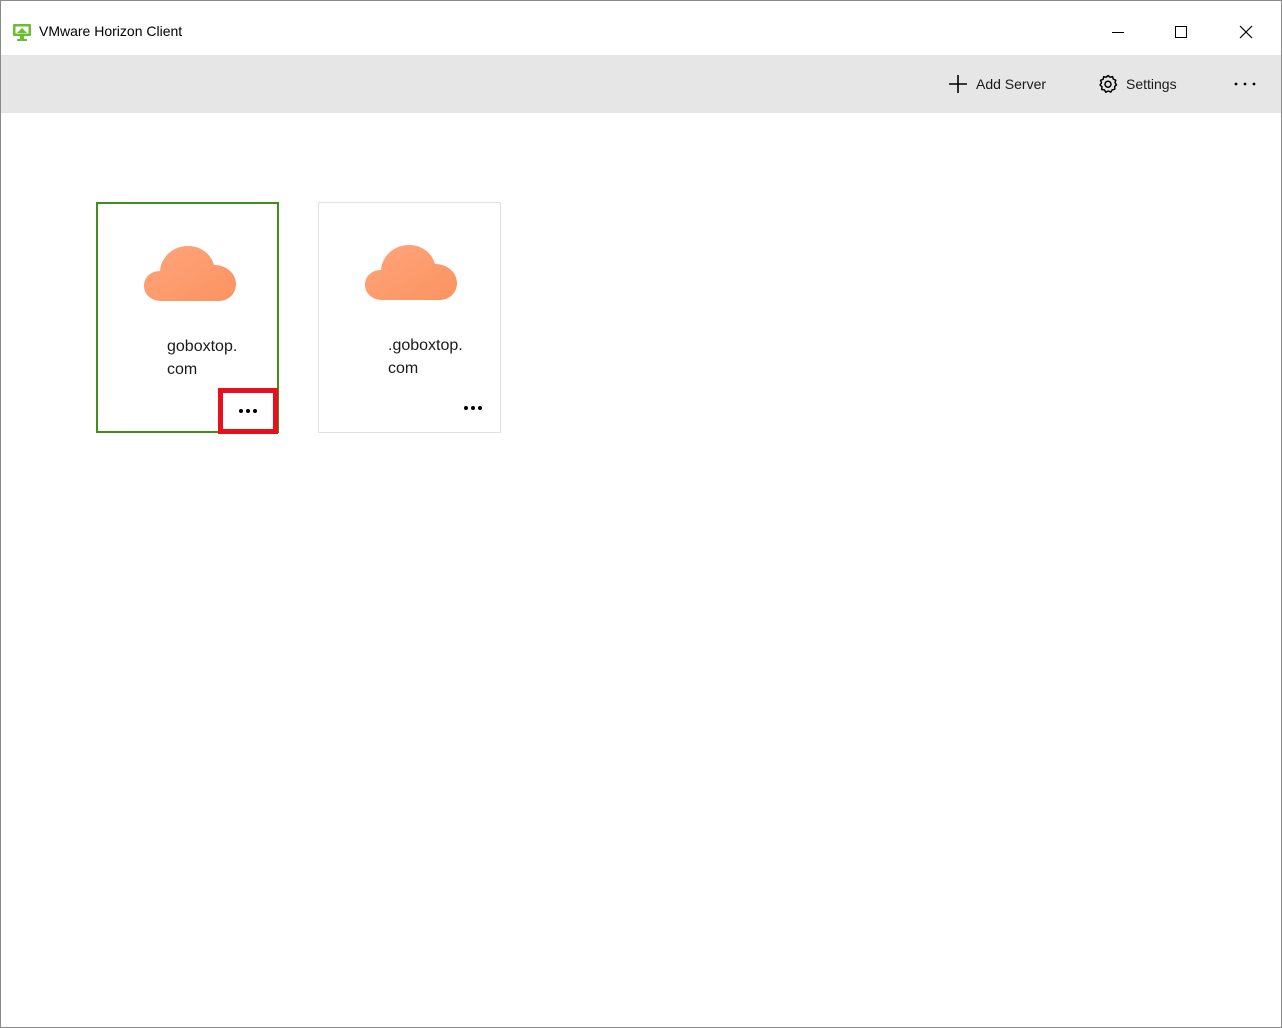 The width and height of the screenshot is (1282, 1028). I want to click on close-button, so click(1246, 32).